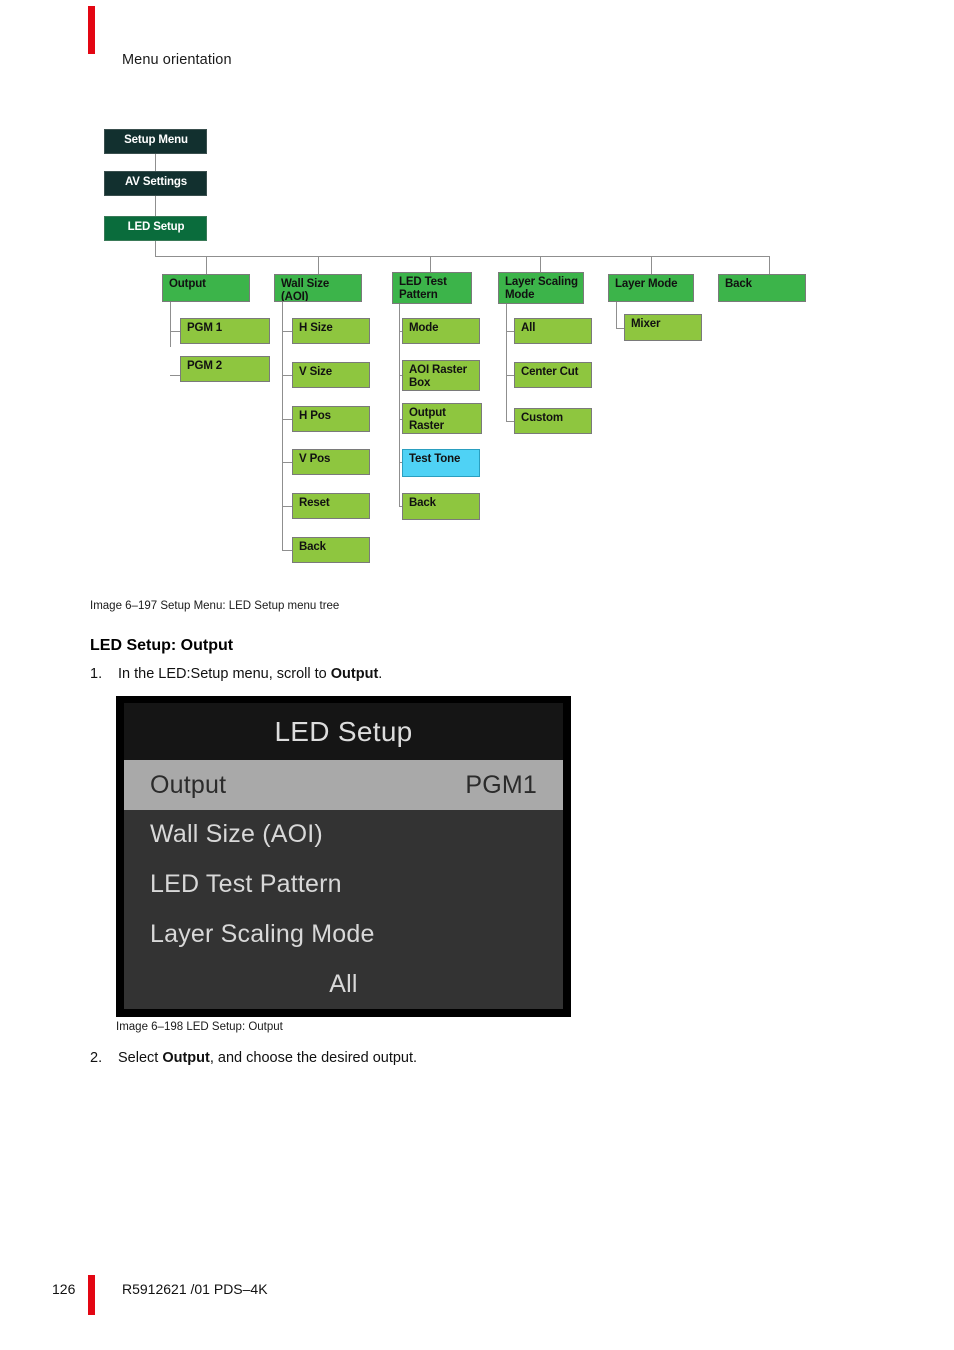 Image resolution: width=954 pixels, height=1350 pixels. Describe the element at coordinates (188, 784) in the screenshot. I see `lcd-item-label: Output` at that location.